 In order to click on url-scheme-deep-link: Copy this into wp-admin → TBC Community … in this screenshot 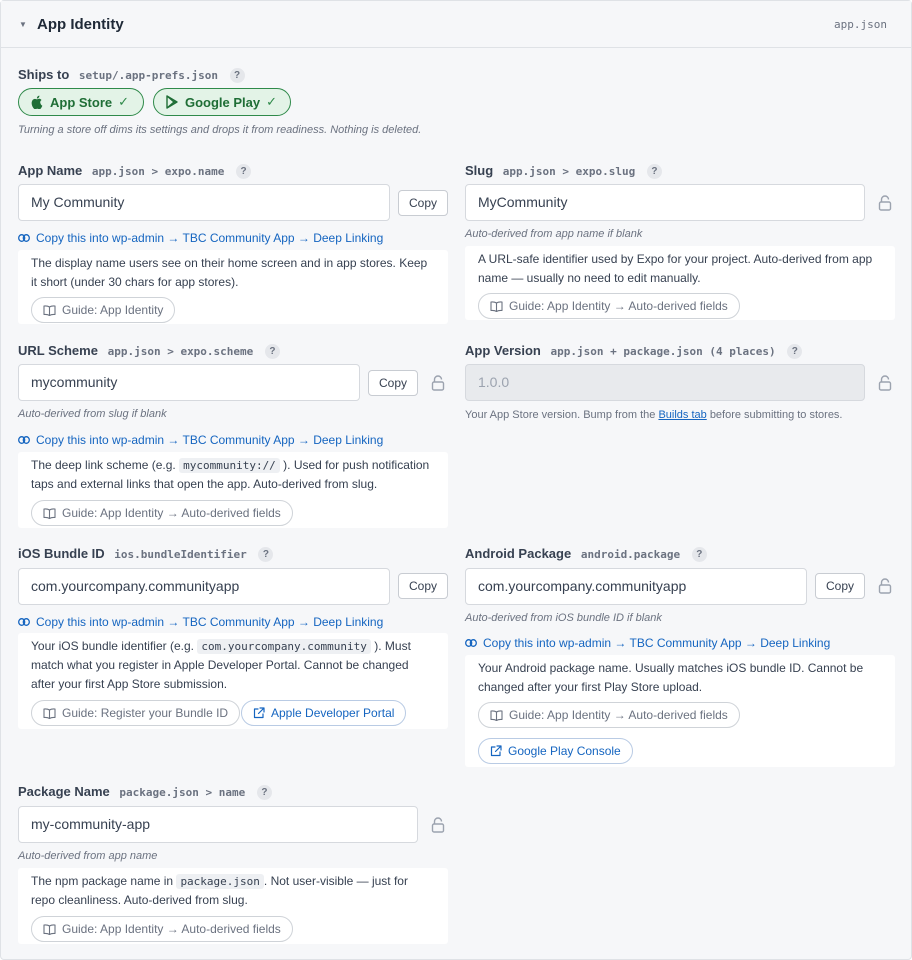, I will do `click(200, 440)`.